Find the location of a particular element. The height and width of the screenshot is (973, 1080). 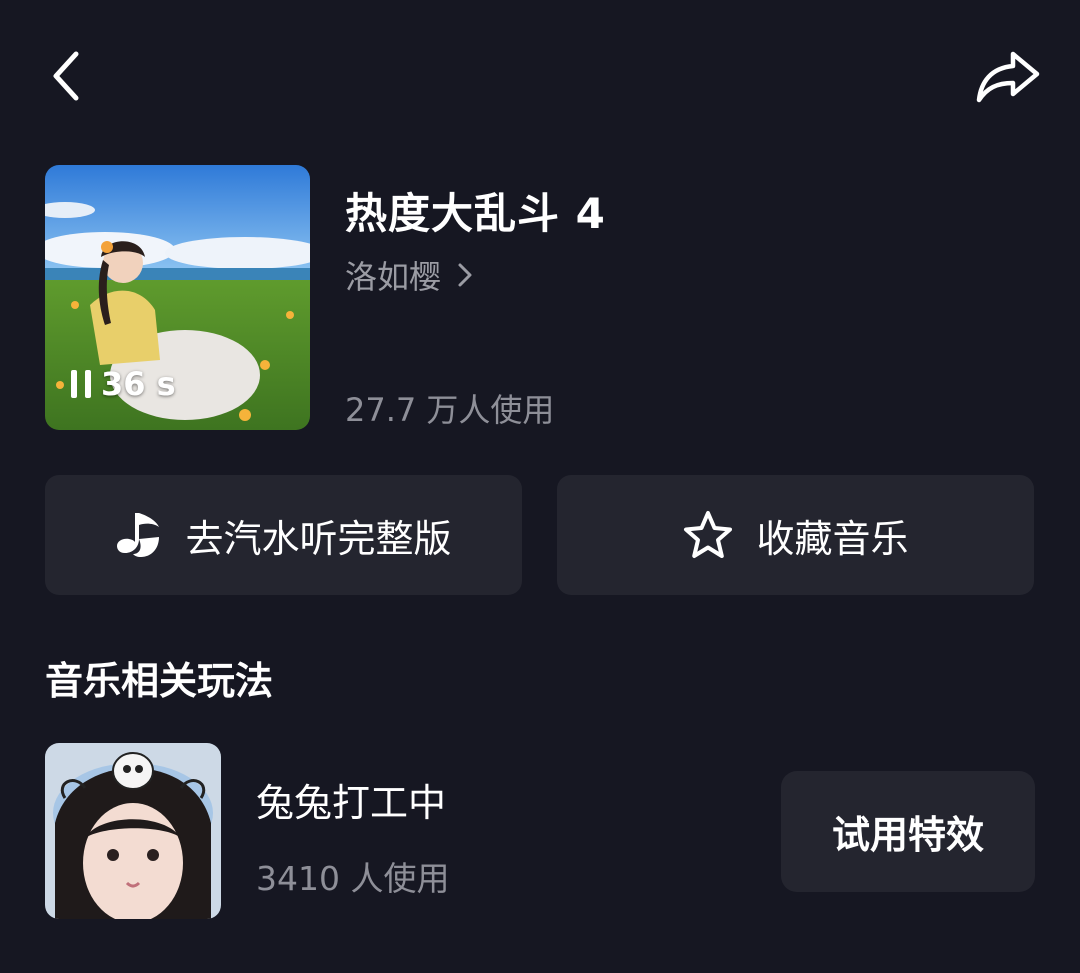

effect-thumbnail-image is located at coordinates (133, 831).